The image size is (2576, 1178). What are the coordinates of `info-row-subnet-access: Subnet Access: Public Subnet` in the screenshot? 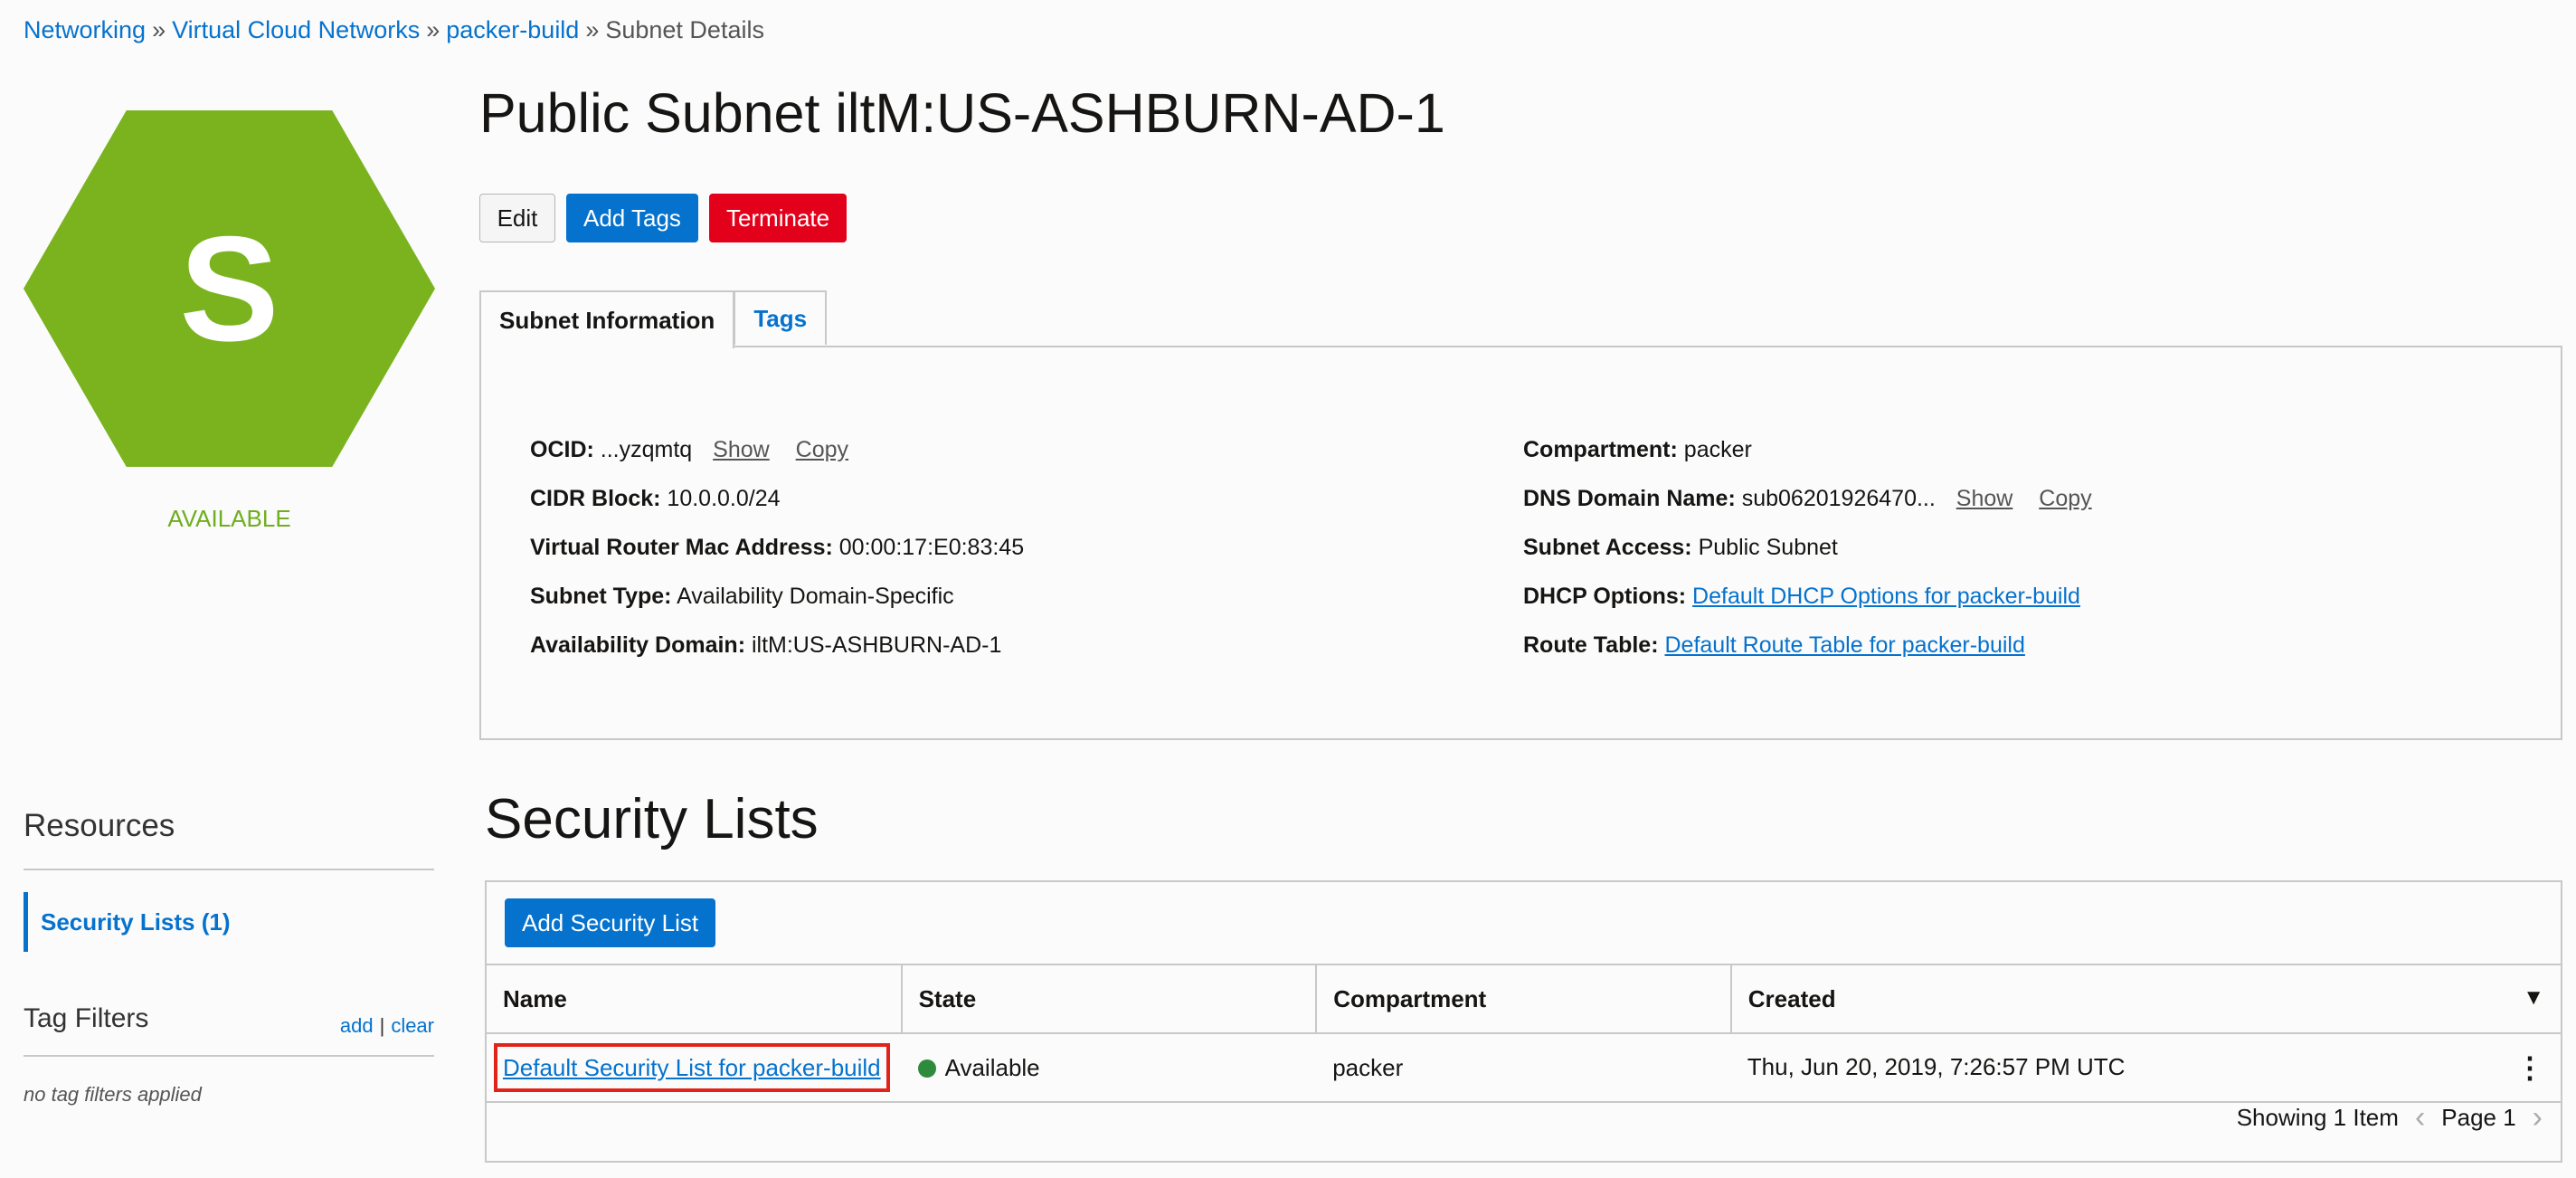 It's located at (1808, 547).